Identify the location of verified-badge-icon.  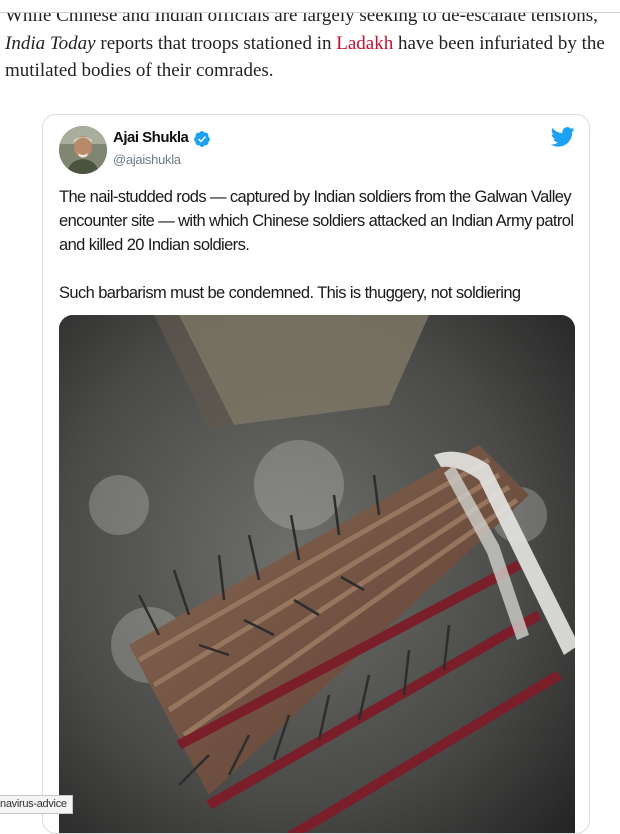
(202, 139).